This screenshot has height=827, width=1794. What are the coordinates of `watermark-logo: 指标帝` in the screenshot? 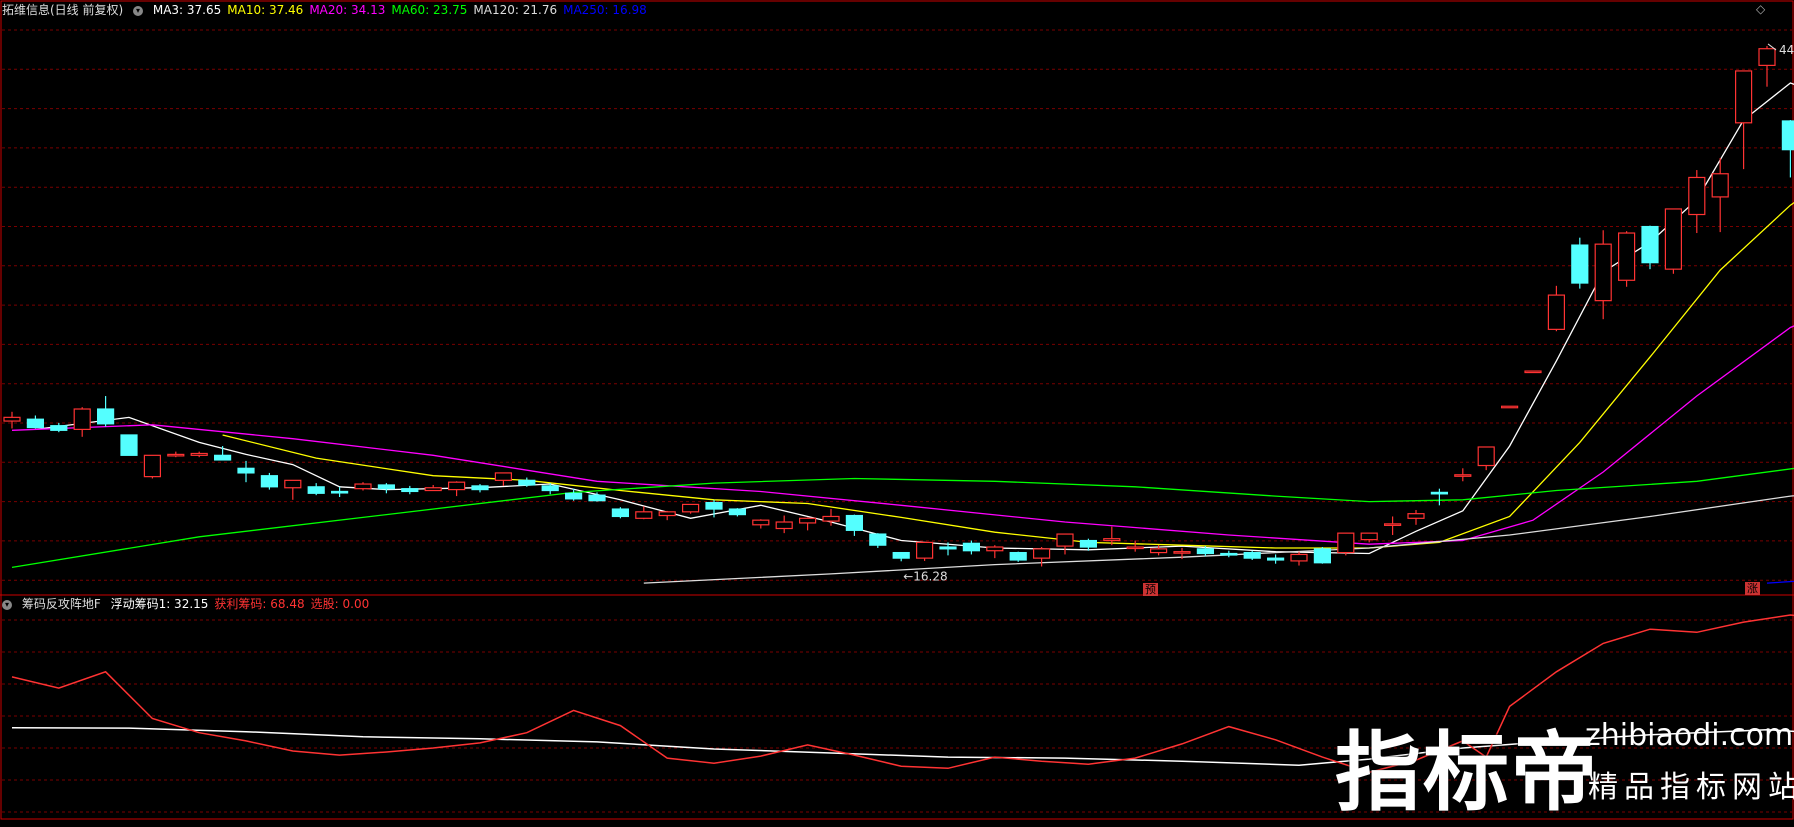 It's located at (1467, 773).